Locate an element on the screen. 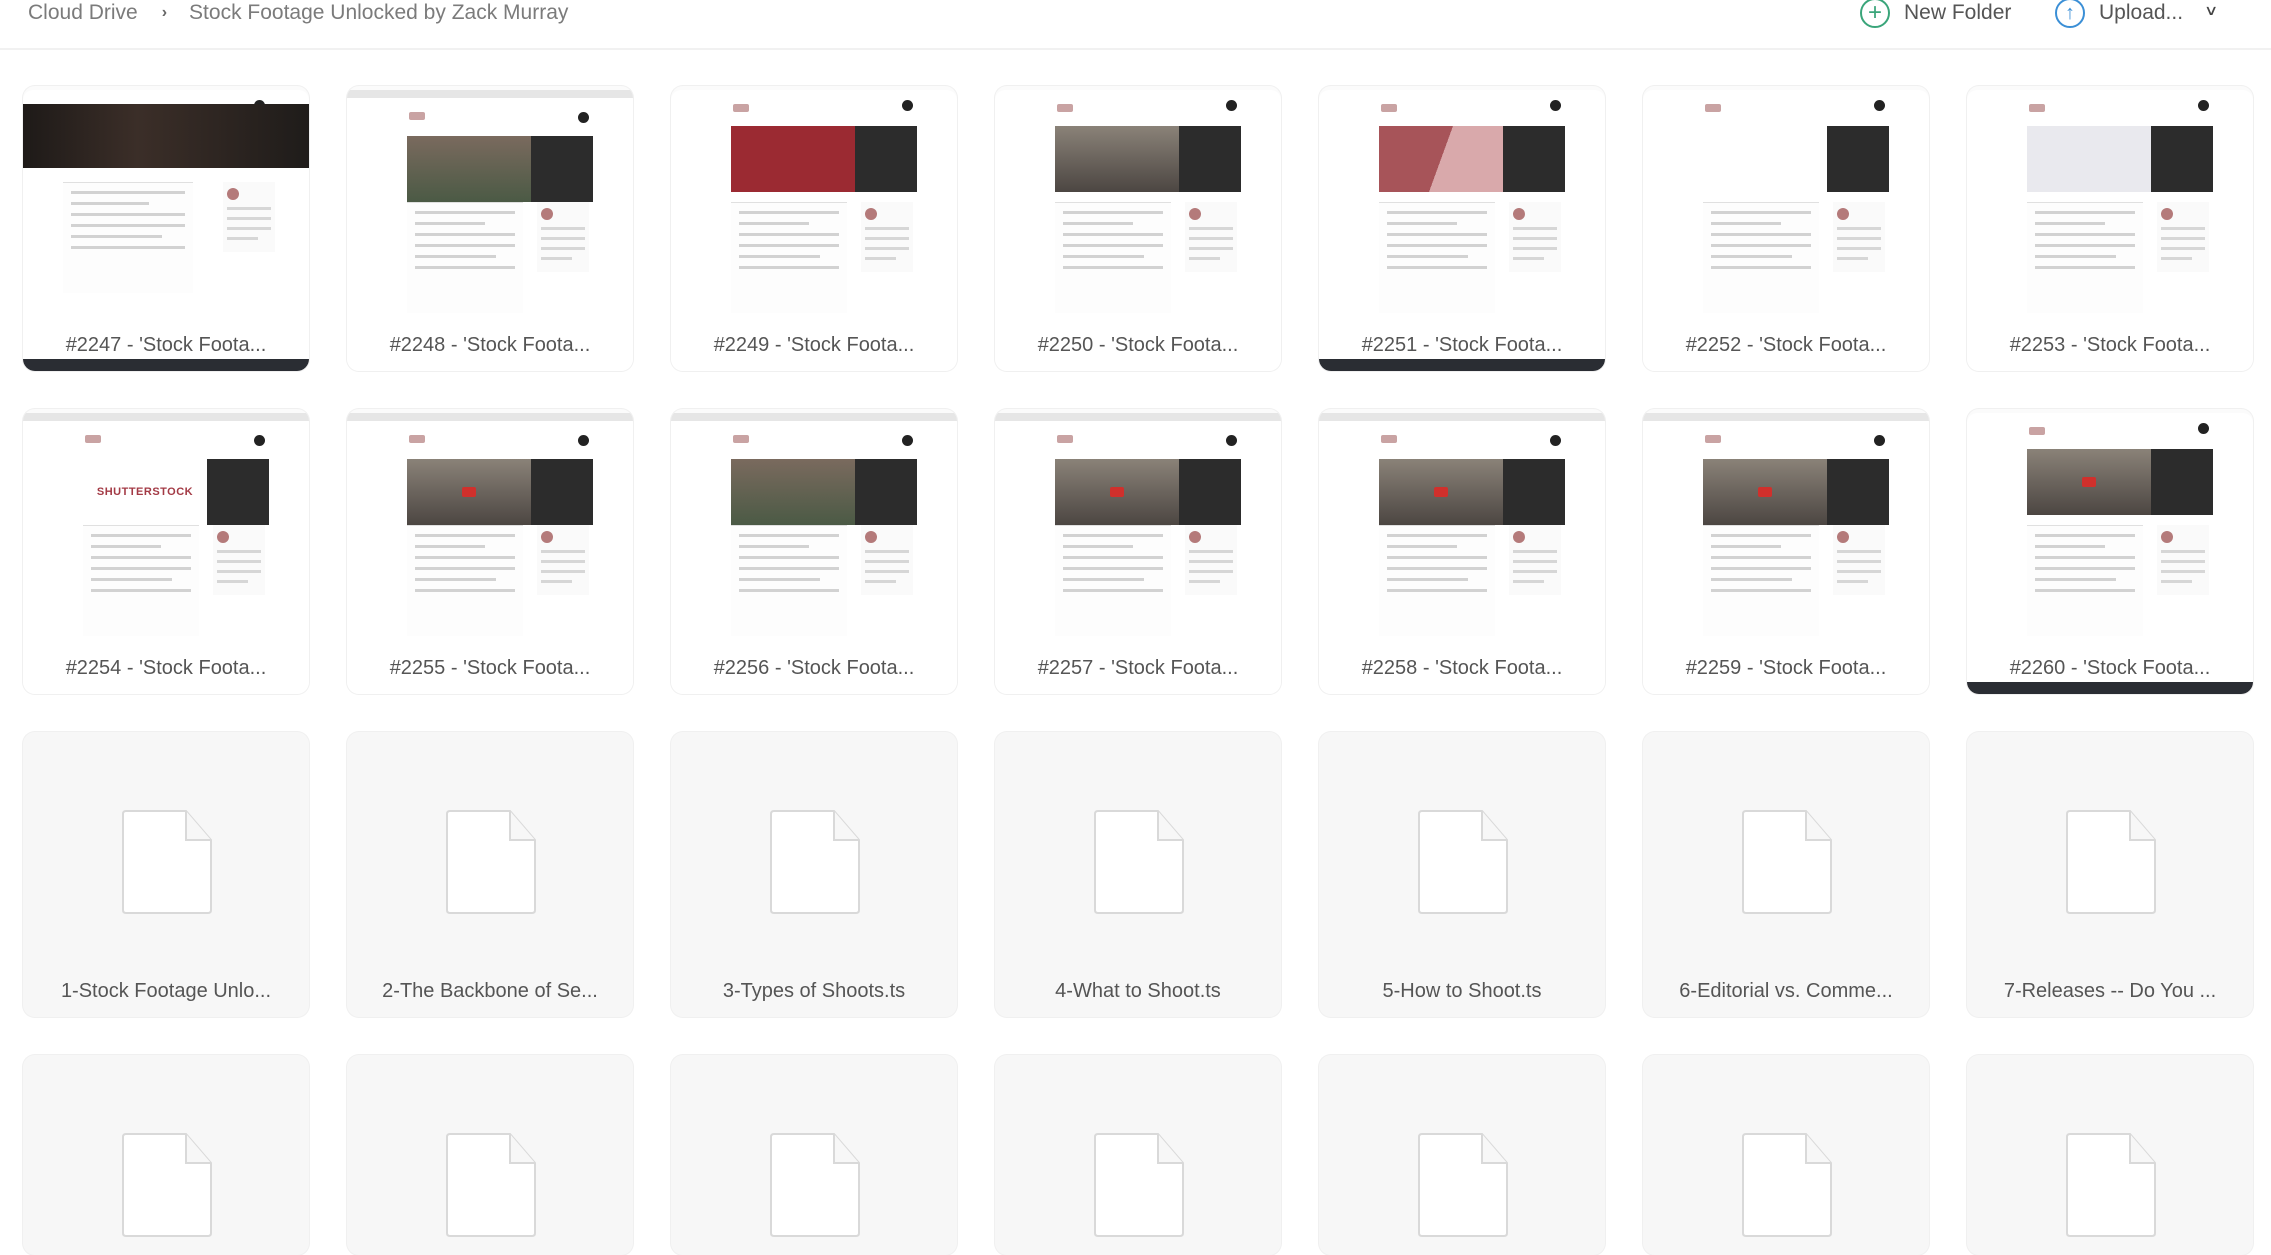 The height and width of the screenshot is (1255, 2271). file-card: 4-What to Shoot.ts is located at coordinates (1138, 874).